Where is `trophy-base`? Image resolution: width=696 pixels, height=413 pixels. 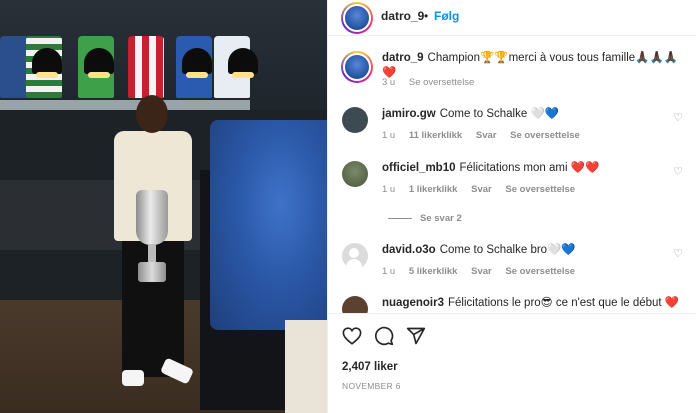
trophy-base is located at coordinates (152, 272).